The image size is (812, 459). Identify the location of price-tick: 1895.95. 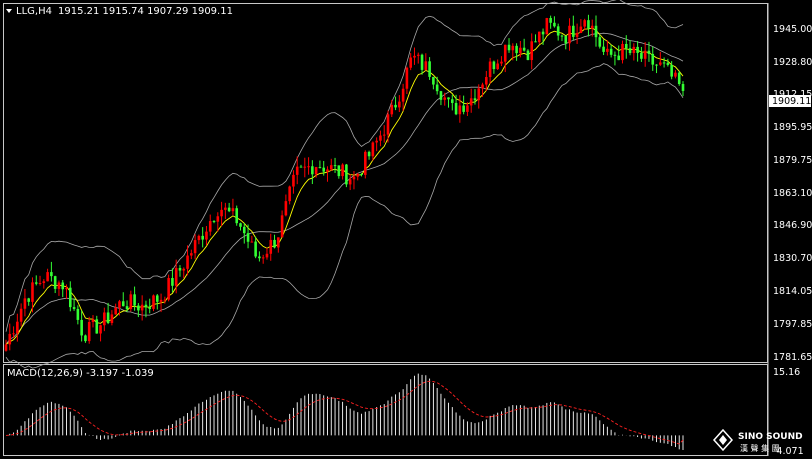
(792, 127).